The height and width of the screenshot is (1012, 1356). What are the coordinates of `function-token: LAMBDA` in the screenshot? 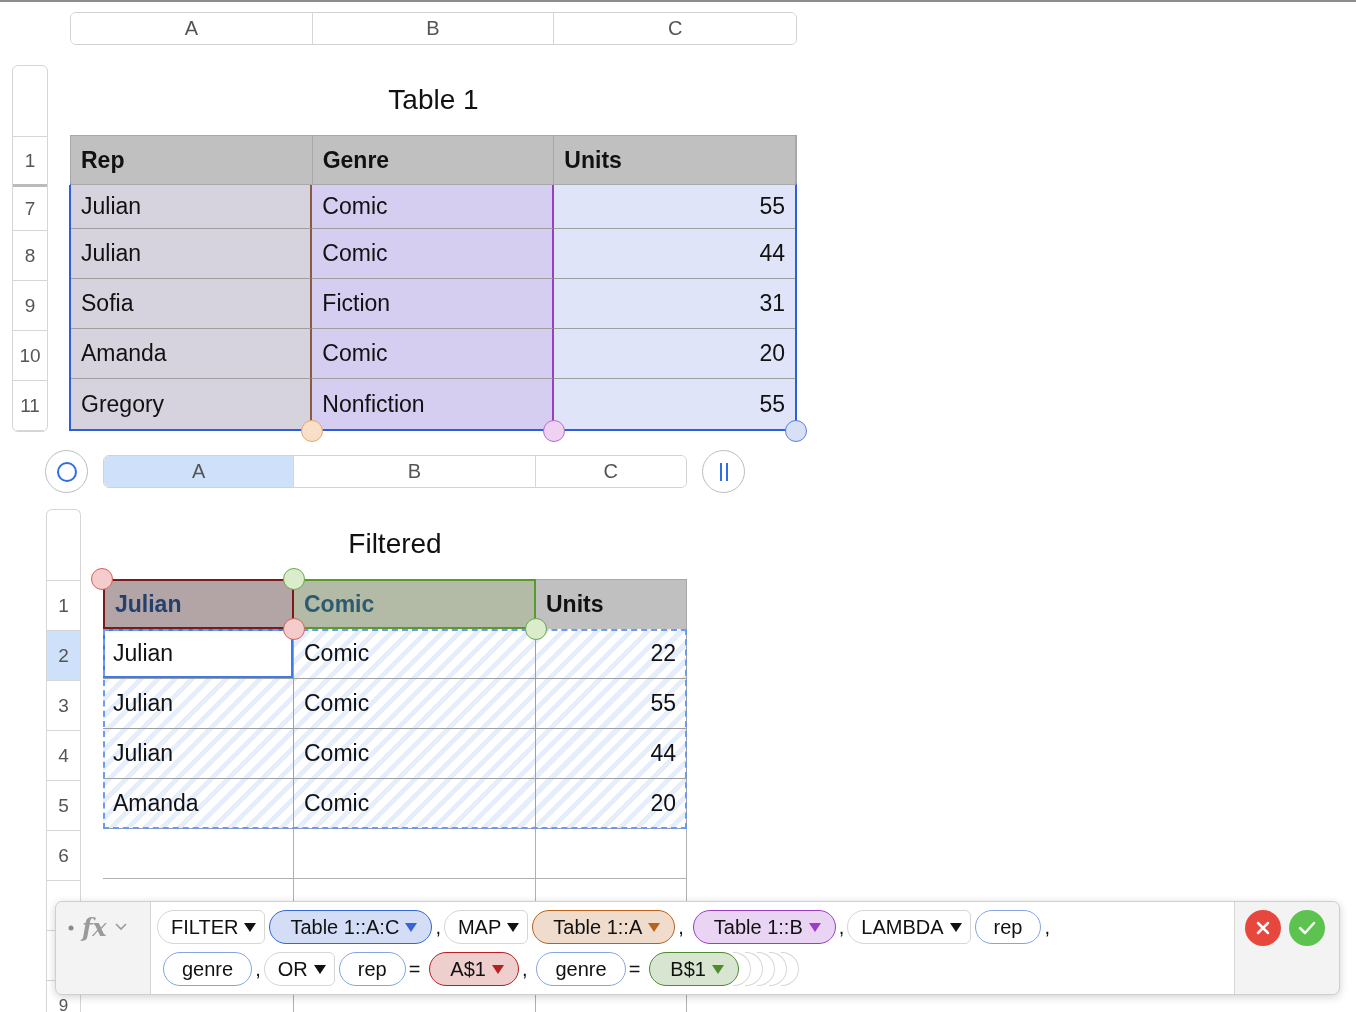 It's located at (909, 927).